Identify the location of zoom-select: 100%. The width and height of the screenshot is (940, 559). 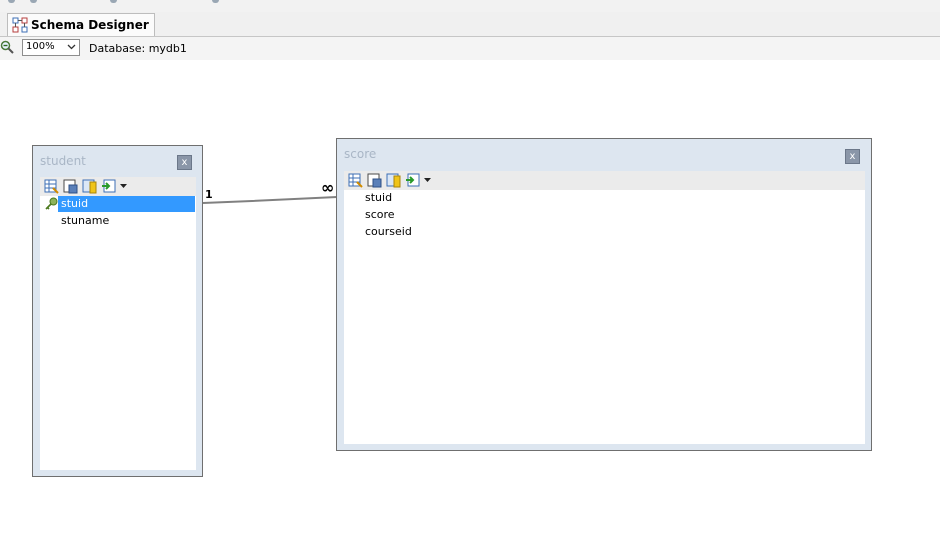
(51, 47).